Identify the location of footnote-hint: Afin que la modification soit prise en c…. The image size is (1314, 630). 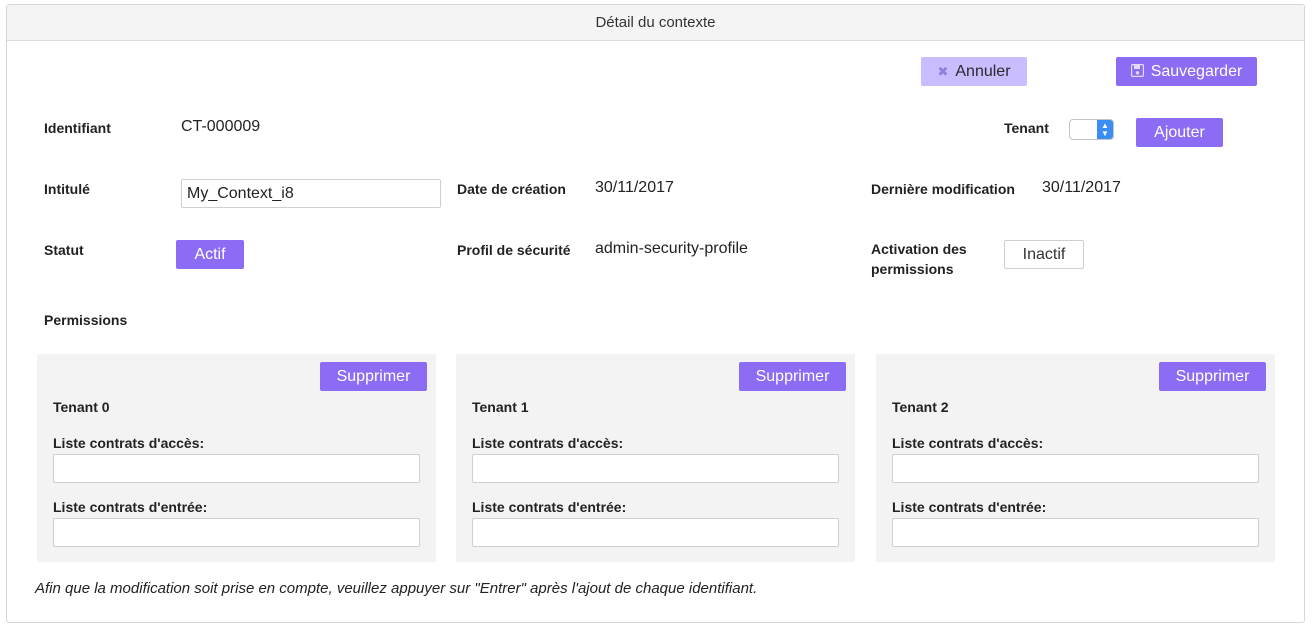
(396, 588).